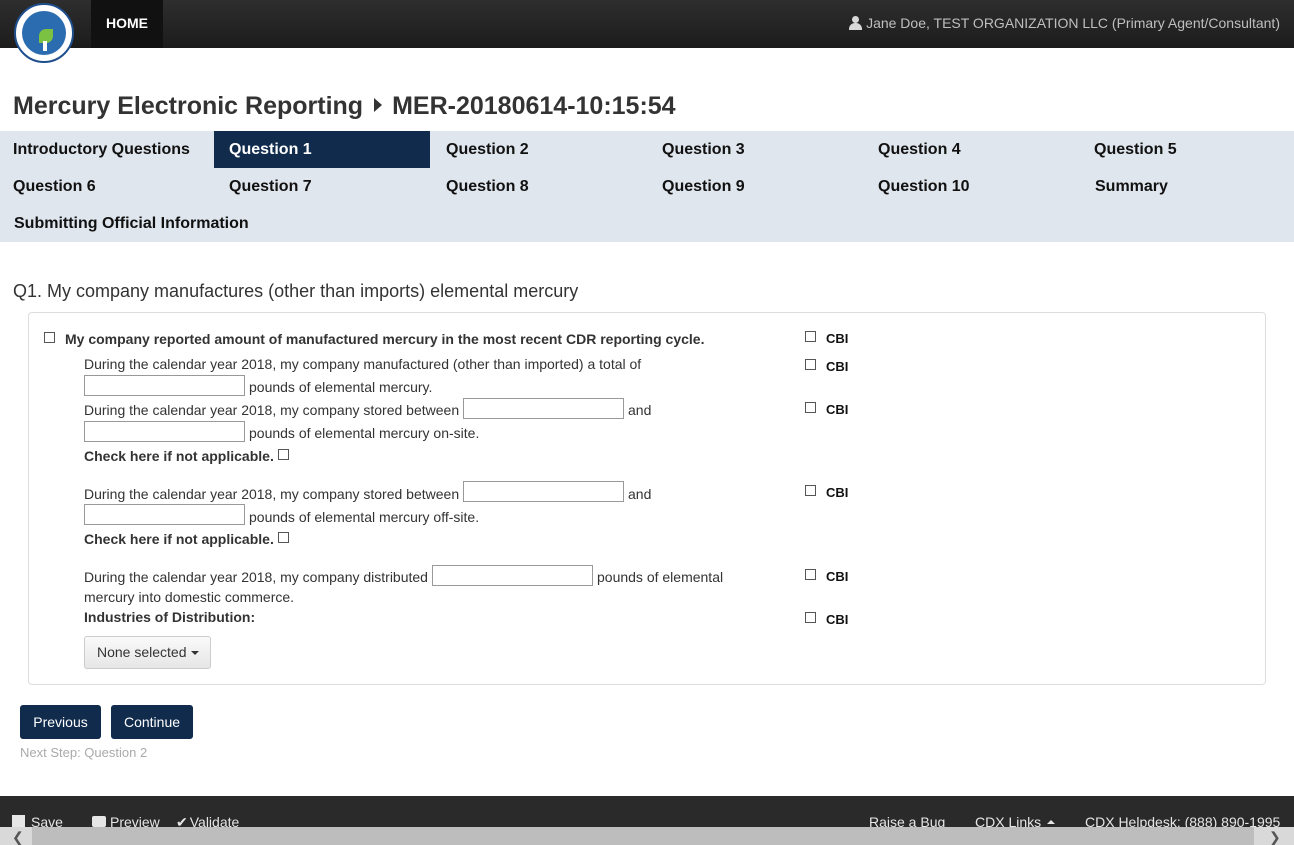 The image size is (1294, 845). Describe the element at coordinates (18, 837) in the screenshot. I see `scroll-left-icon: ❮` at that location.